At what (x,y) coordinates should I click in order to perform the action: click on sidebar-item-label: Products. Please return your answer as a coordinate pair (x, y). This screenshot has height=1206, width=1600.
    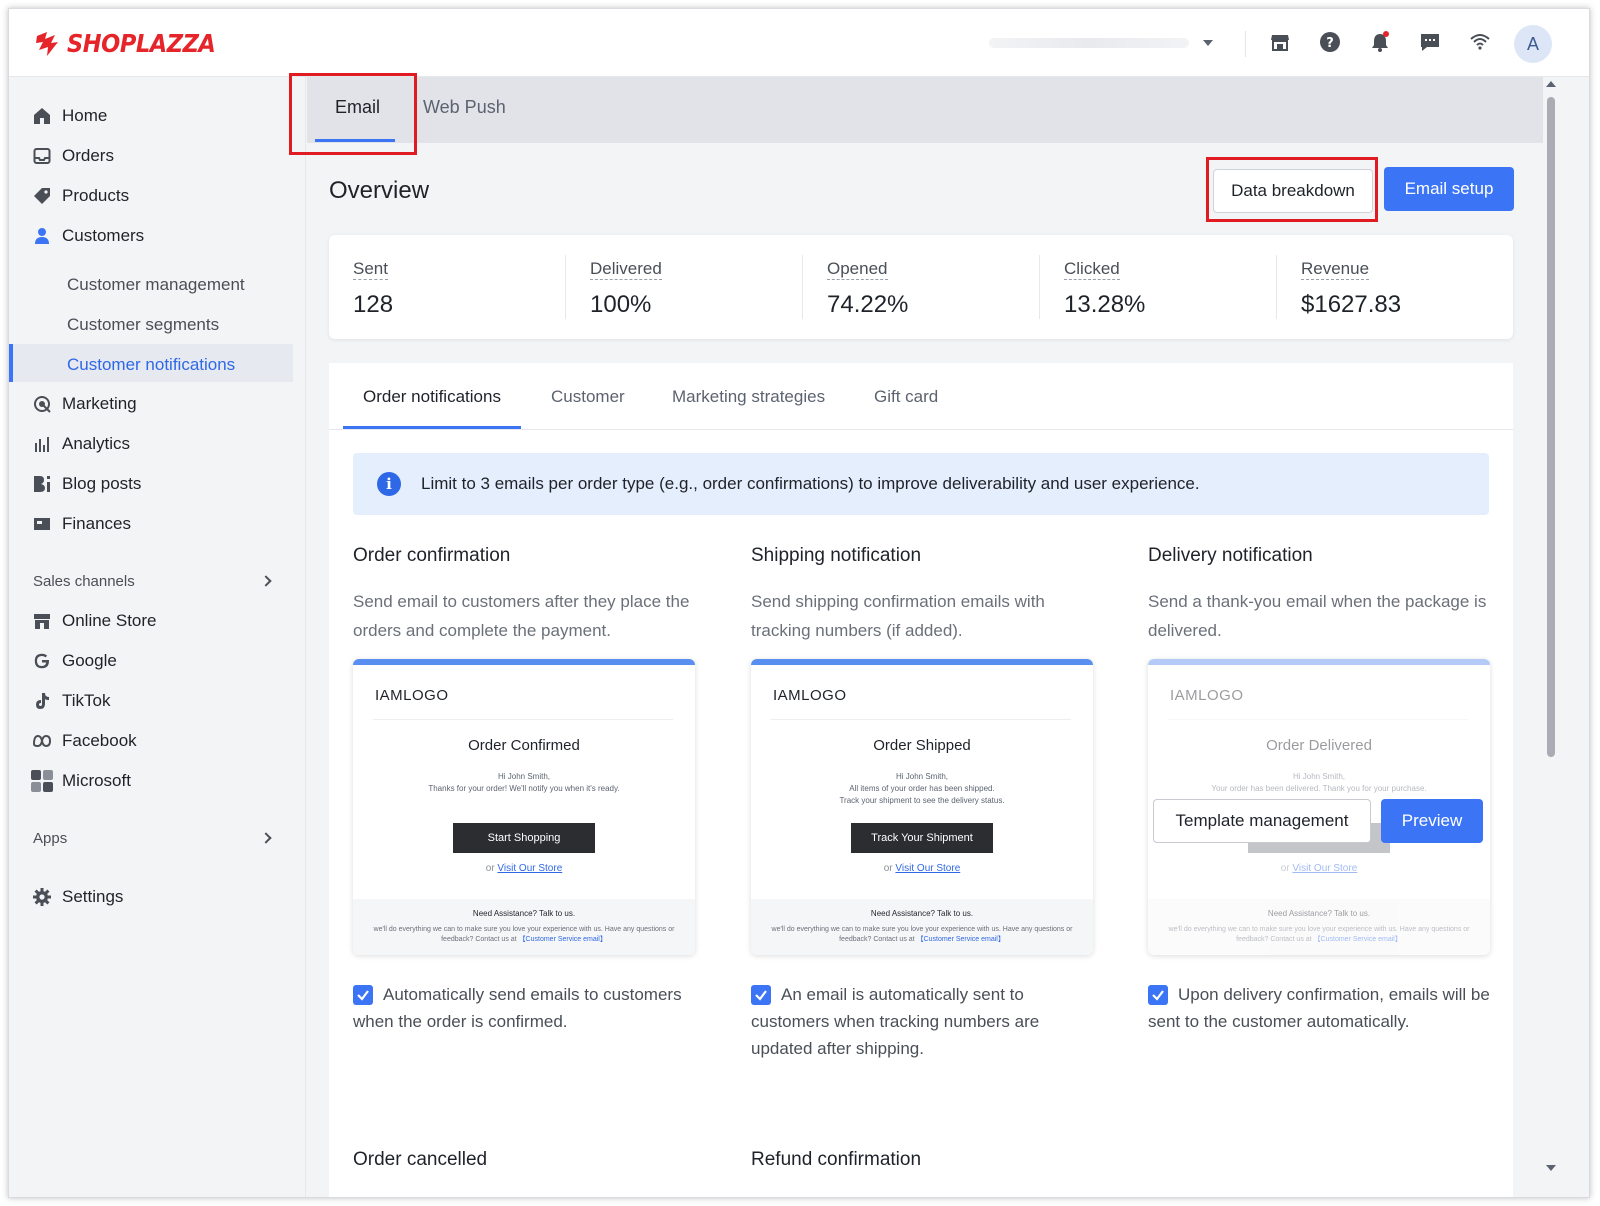
    Looking at the image, I should click on (96, 195).